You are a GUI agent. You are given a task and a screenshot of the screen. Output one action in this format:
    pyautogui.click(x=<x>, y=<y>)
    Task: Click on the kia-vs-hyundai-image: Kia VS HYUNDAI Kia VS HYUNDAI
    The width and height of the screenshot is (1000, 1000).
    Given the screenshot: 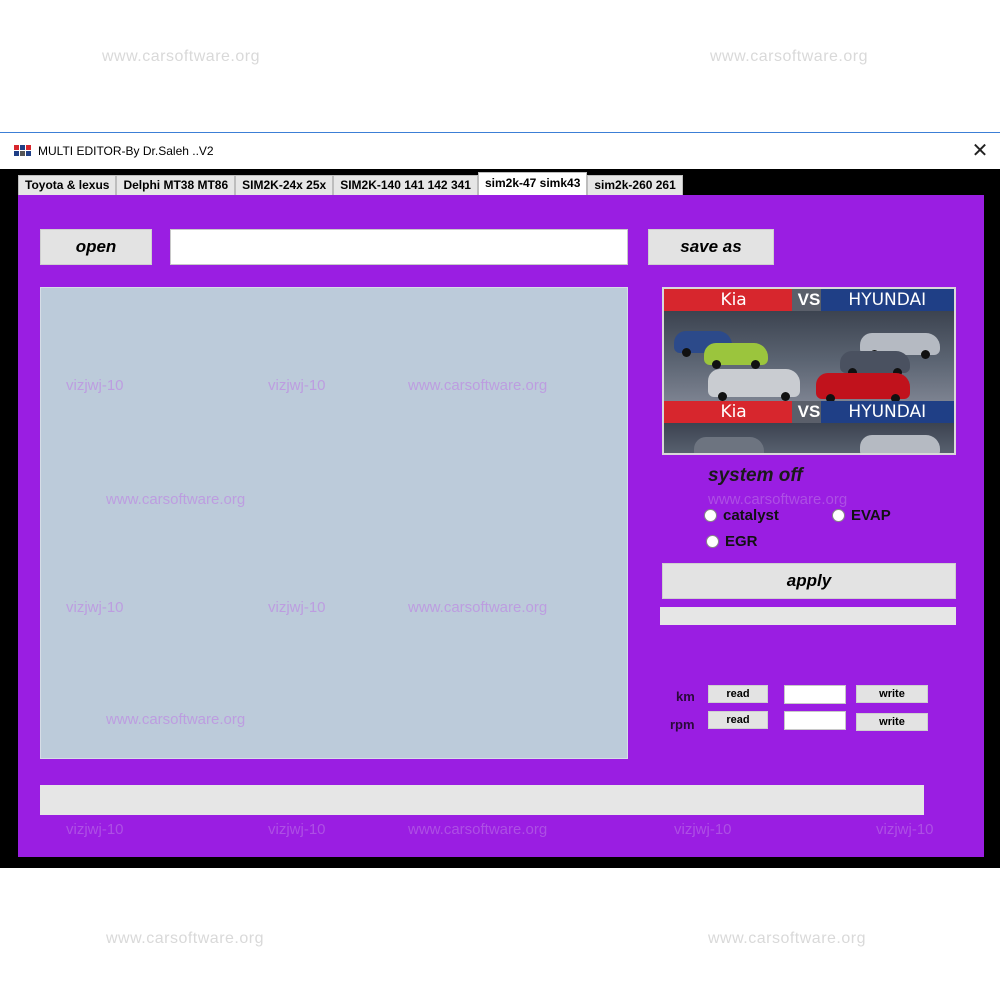 What is the action you would take?
    pyautogui.click(x=809, y=371)
    